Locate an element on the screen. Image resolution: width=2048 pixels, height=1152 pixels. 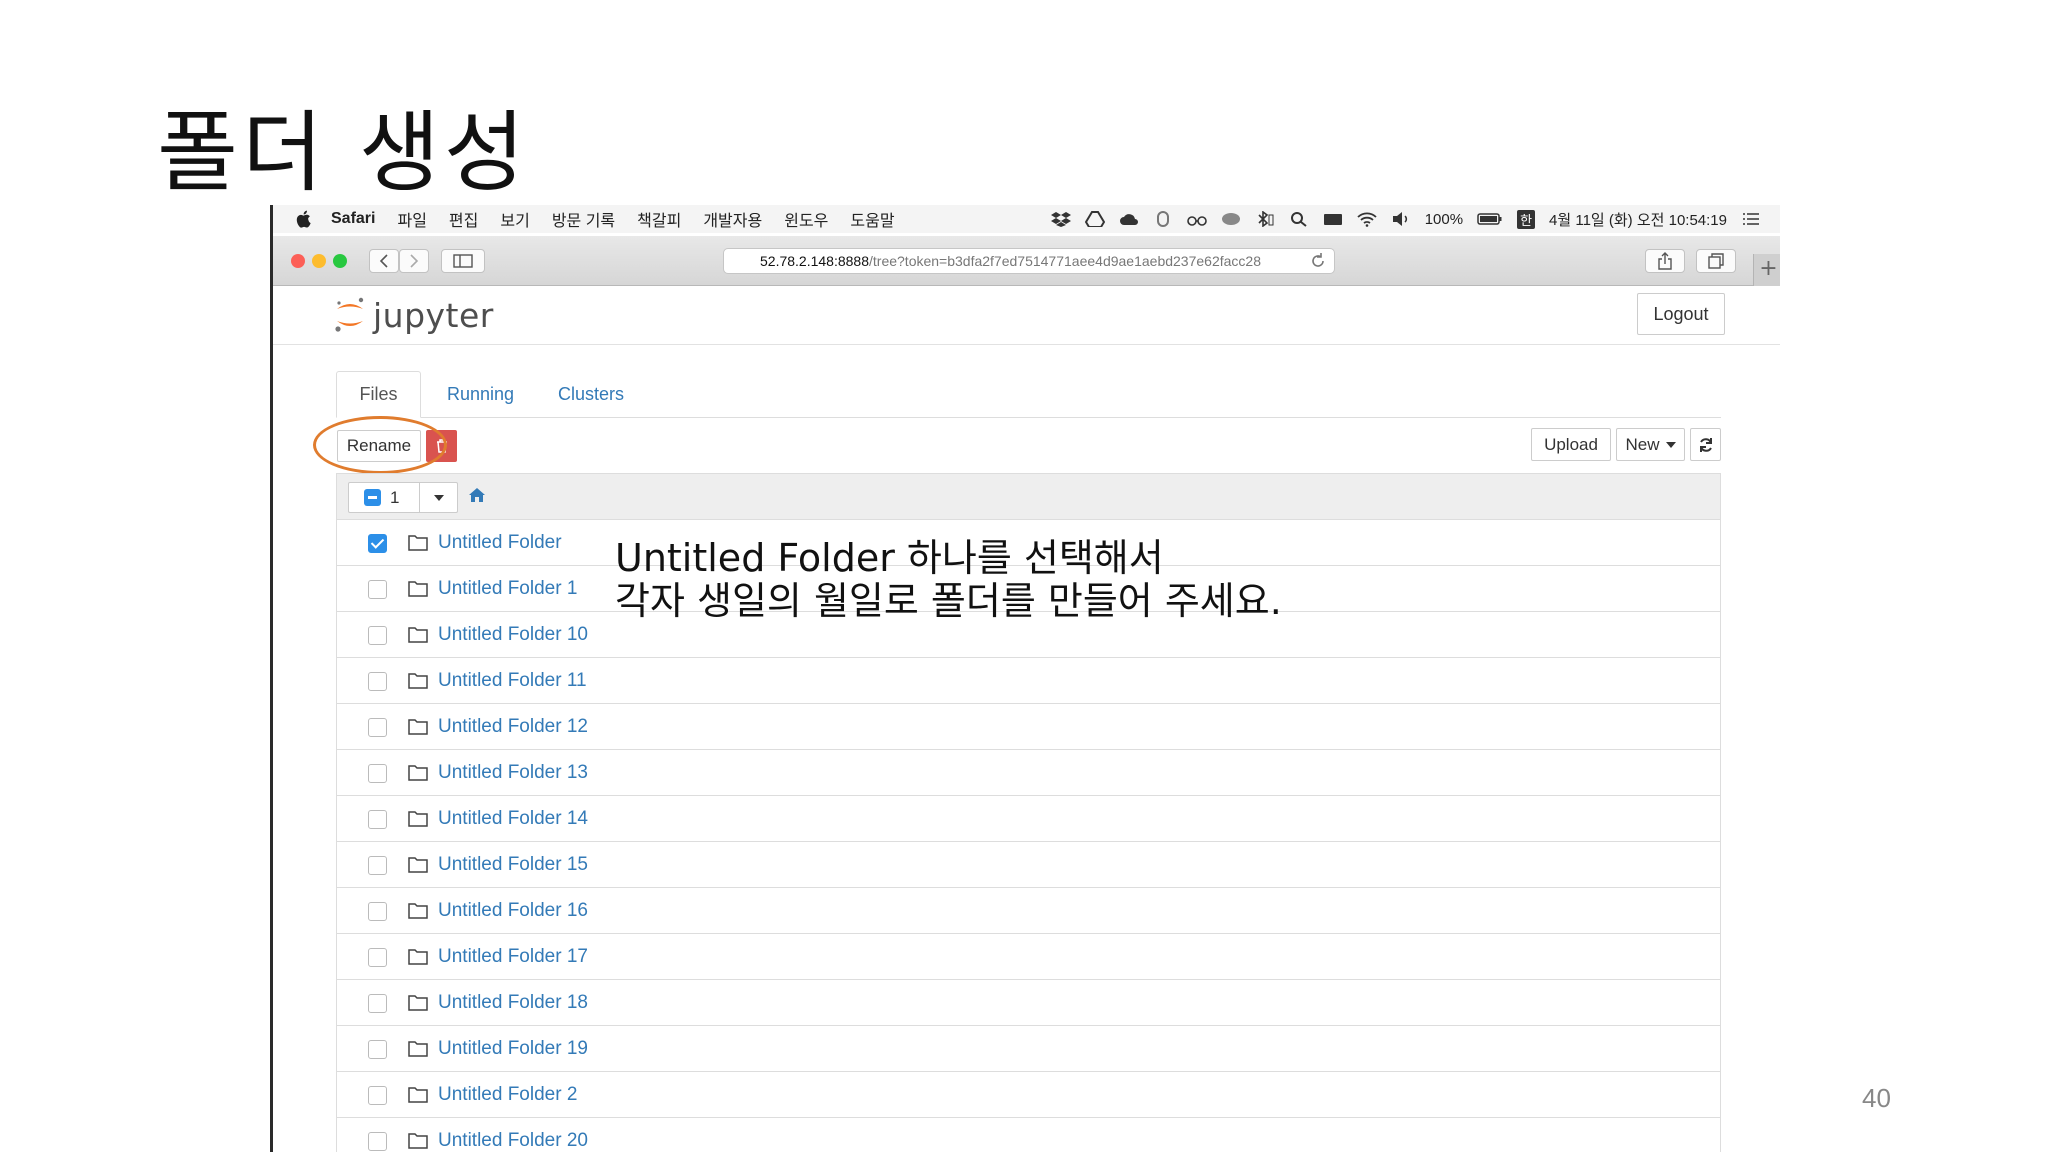
spotlight-search-icon is located at coordinates (1299, 219).